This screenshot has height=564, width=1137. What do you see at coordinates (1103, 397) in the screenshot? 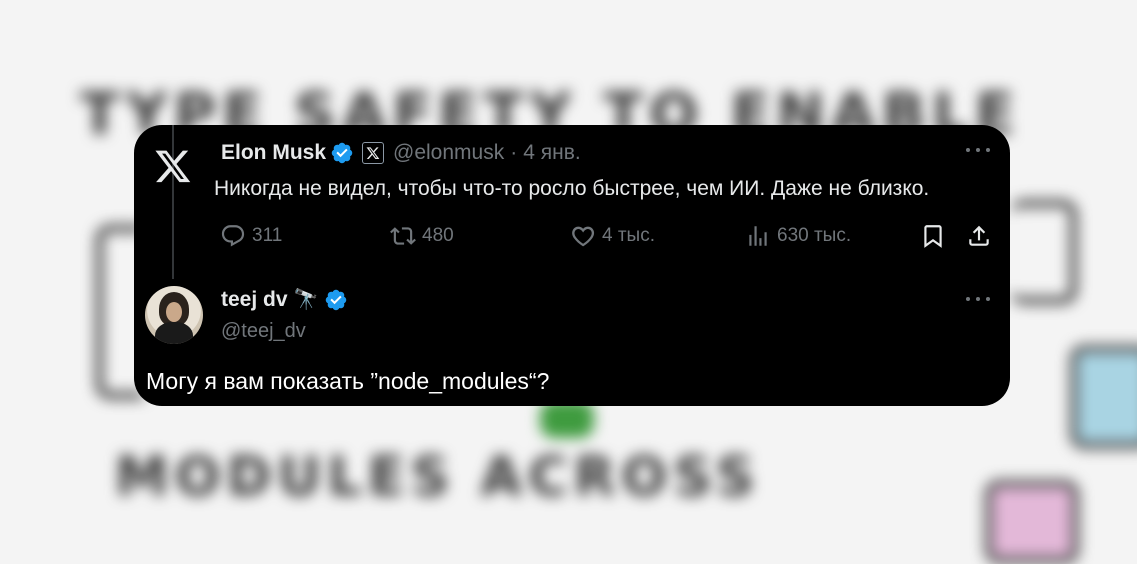
I see `background-folder-blue` at bounding box center [1103, 397].